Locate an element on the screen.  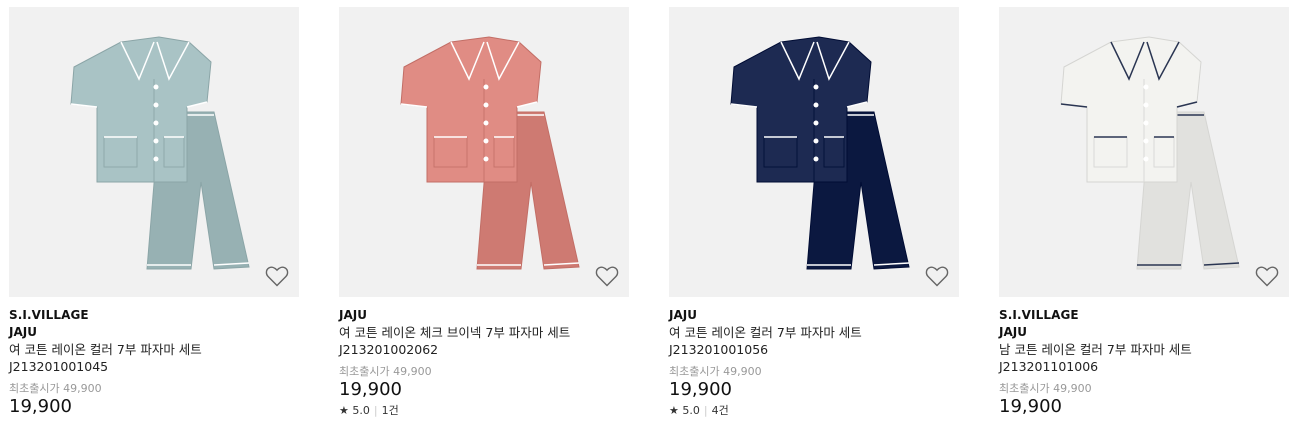
review-count: 4건 is located at coordinates (720, 410).